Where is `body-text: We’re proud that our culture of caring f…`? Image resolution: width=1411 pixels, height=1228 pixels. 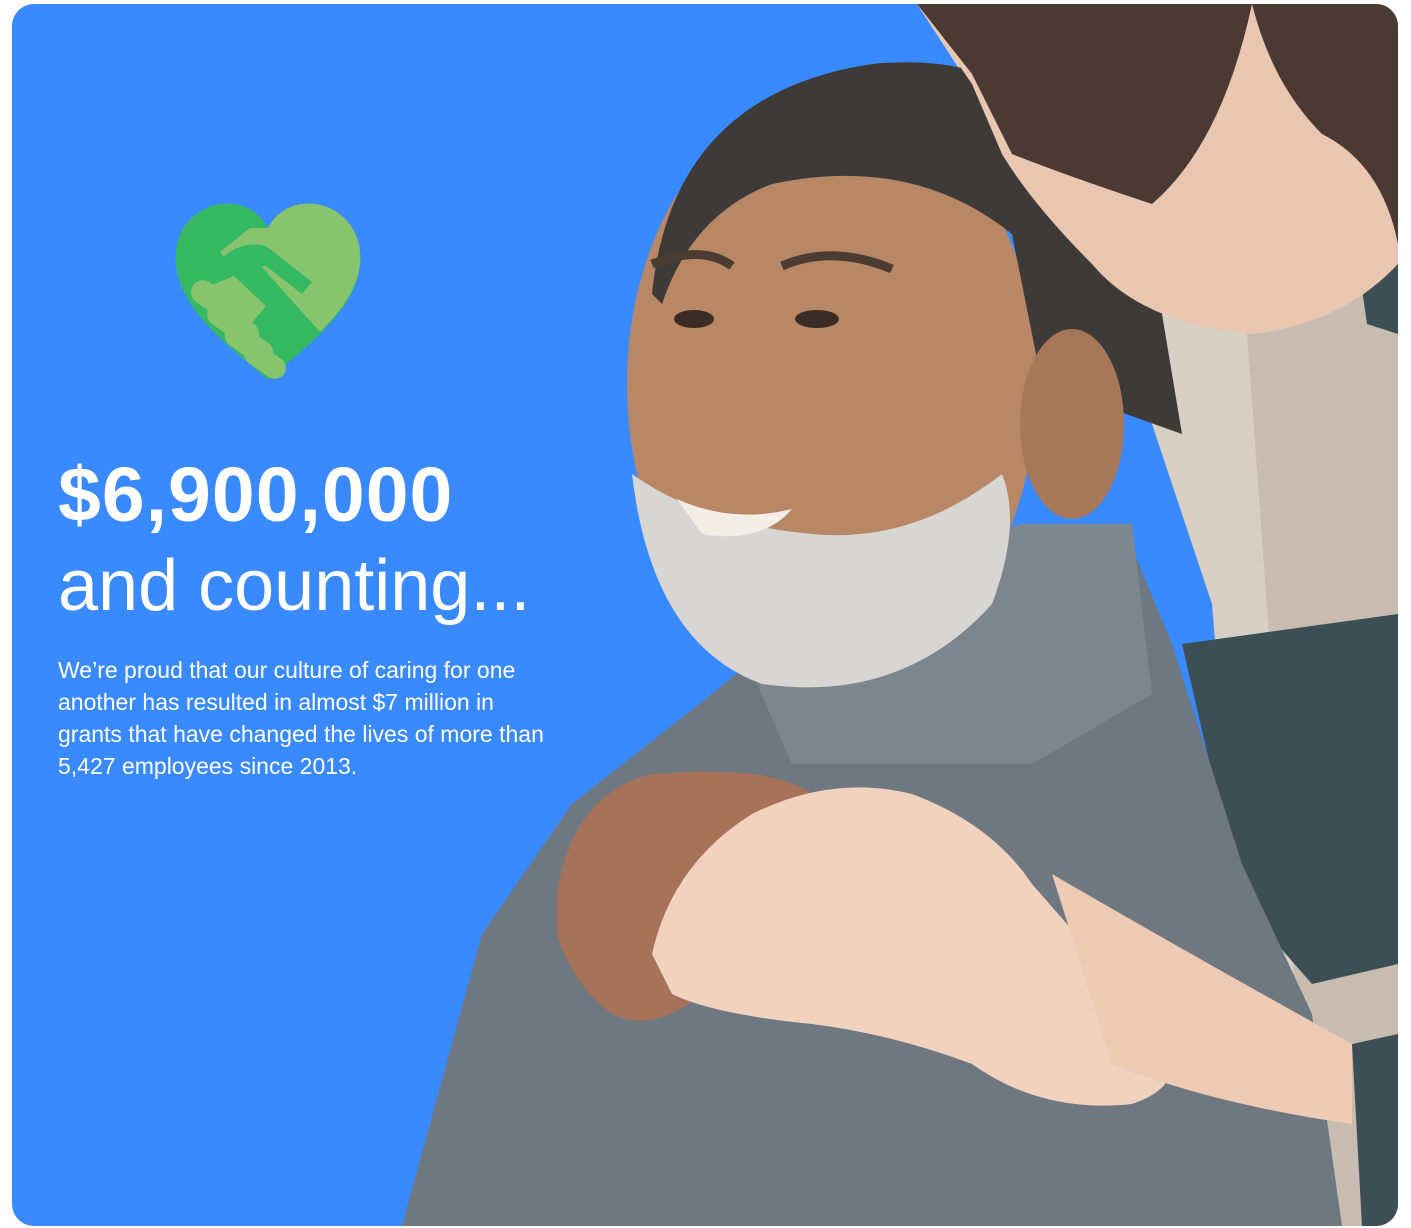 body-text: We’re proud that our culture of caring f… is located at coordinates (301, 718).